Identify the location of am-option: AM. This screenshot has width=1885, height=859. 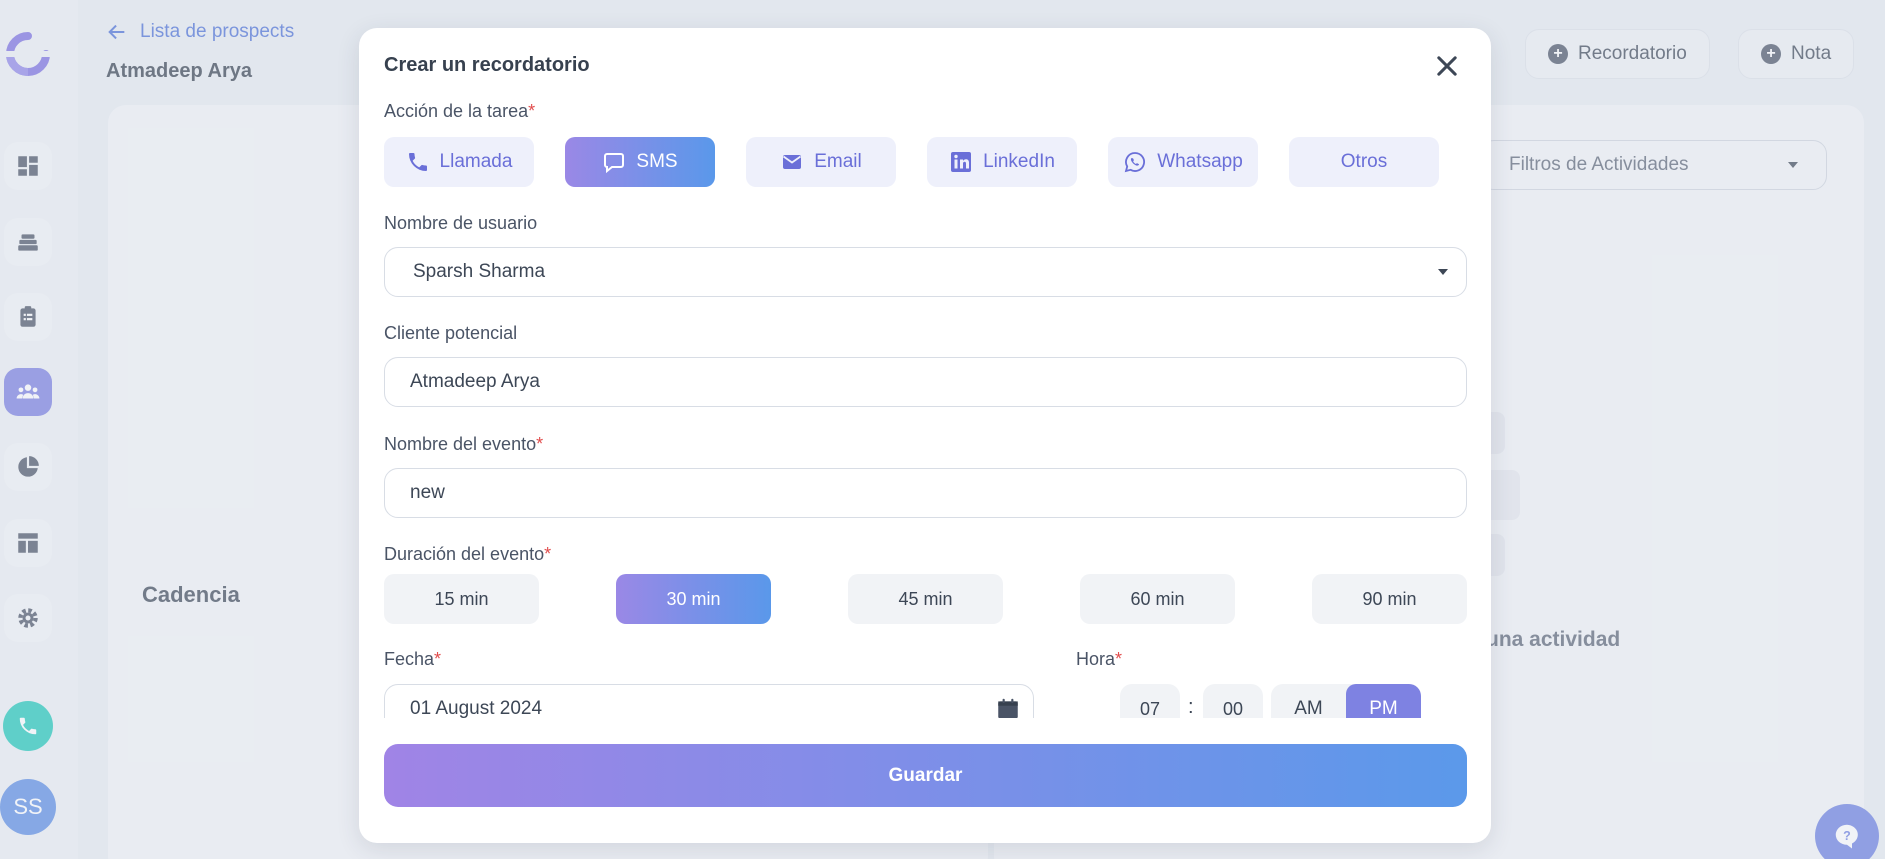
(1308, 701).